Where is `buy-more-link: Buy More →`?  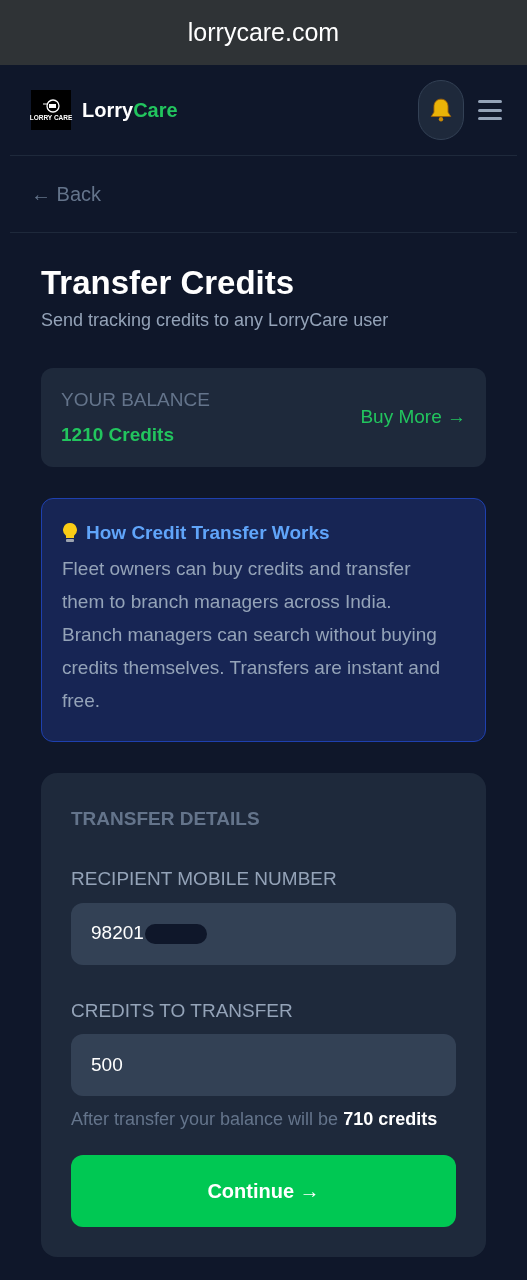
buy-more-link: Buy More → is located at coordinates (413, 417).